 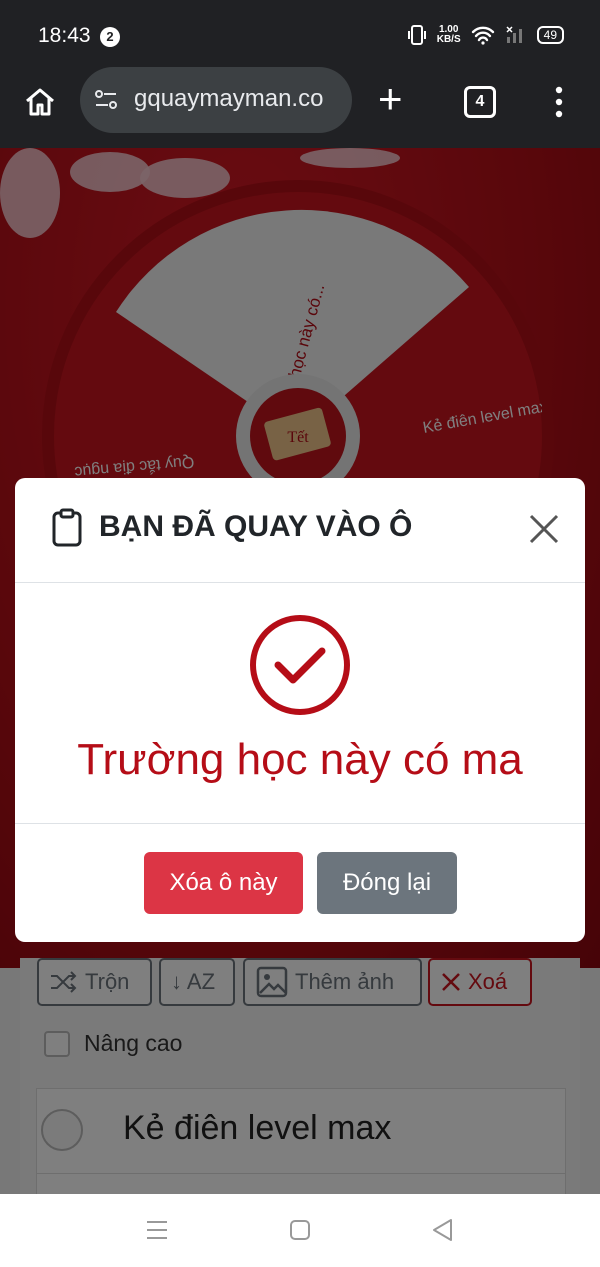 I want to click on status-time: 18:43, so click(x=64, y=35).